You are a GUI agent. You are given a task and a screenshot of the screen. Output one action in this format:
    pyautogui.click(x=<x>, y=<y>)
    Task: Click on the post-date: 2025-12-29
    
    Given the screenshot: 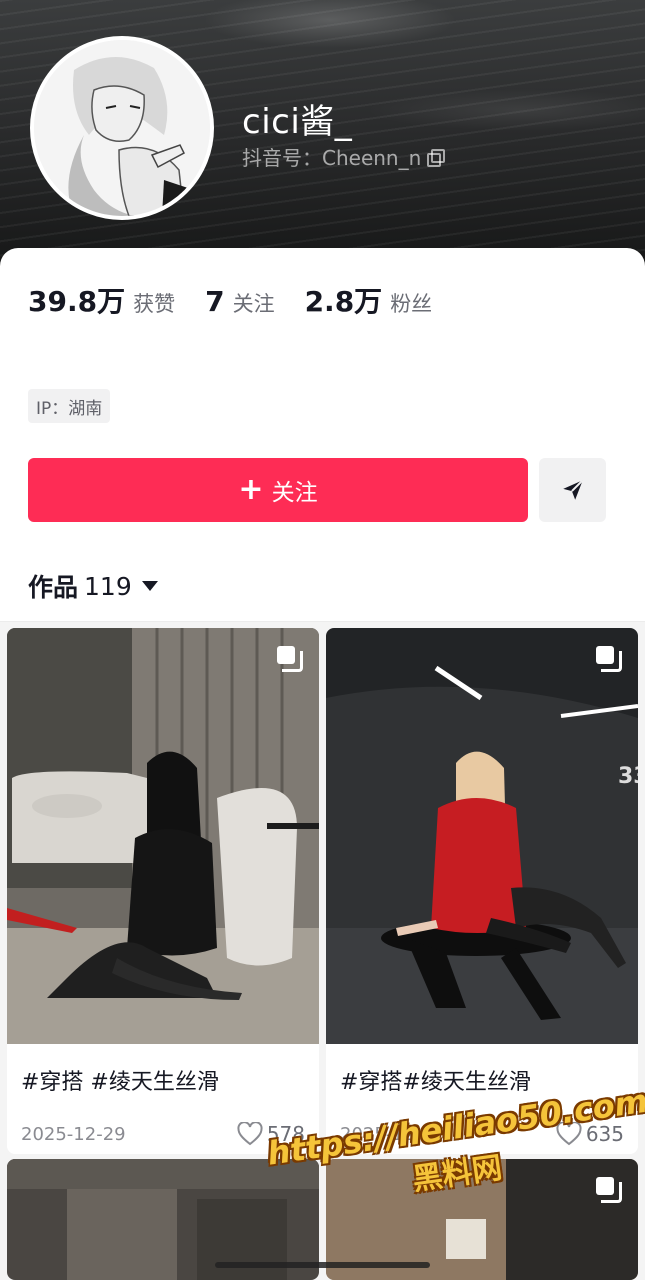 What is the action you would take?
    pyautogui.click(x=73, y=1134)
    